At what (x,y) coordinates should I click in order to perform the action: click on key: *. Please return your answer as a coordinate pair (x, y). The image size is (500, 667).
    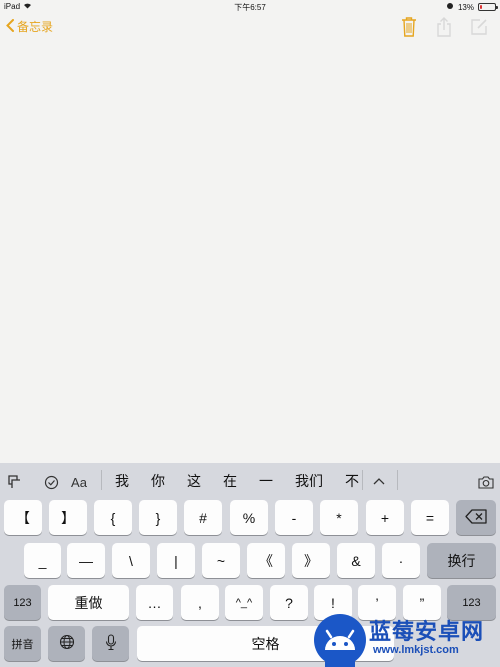
    Looking at the image, I should click on (339, 517).